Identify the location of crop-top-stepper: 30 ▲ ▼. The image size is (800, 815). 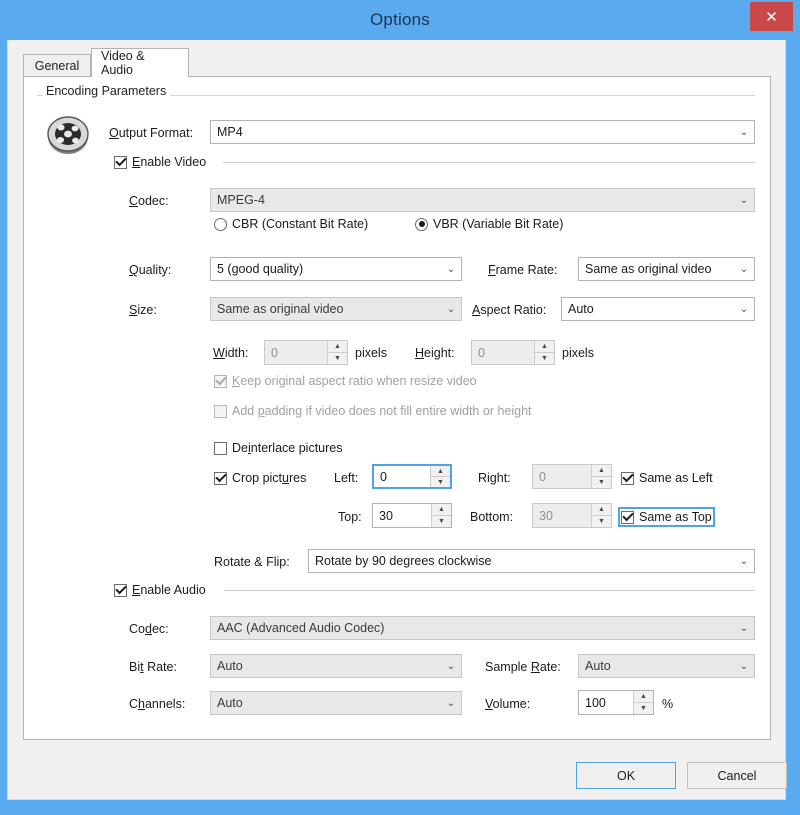
(412, 515).